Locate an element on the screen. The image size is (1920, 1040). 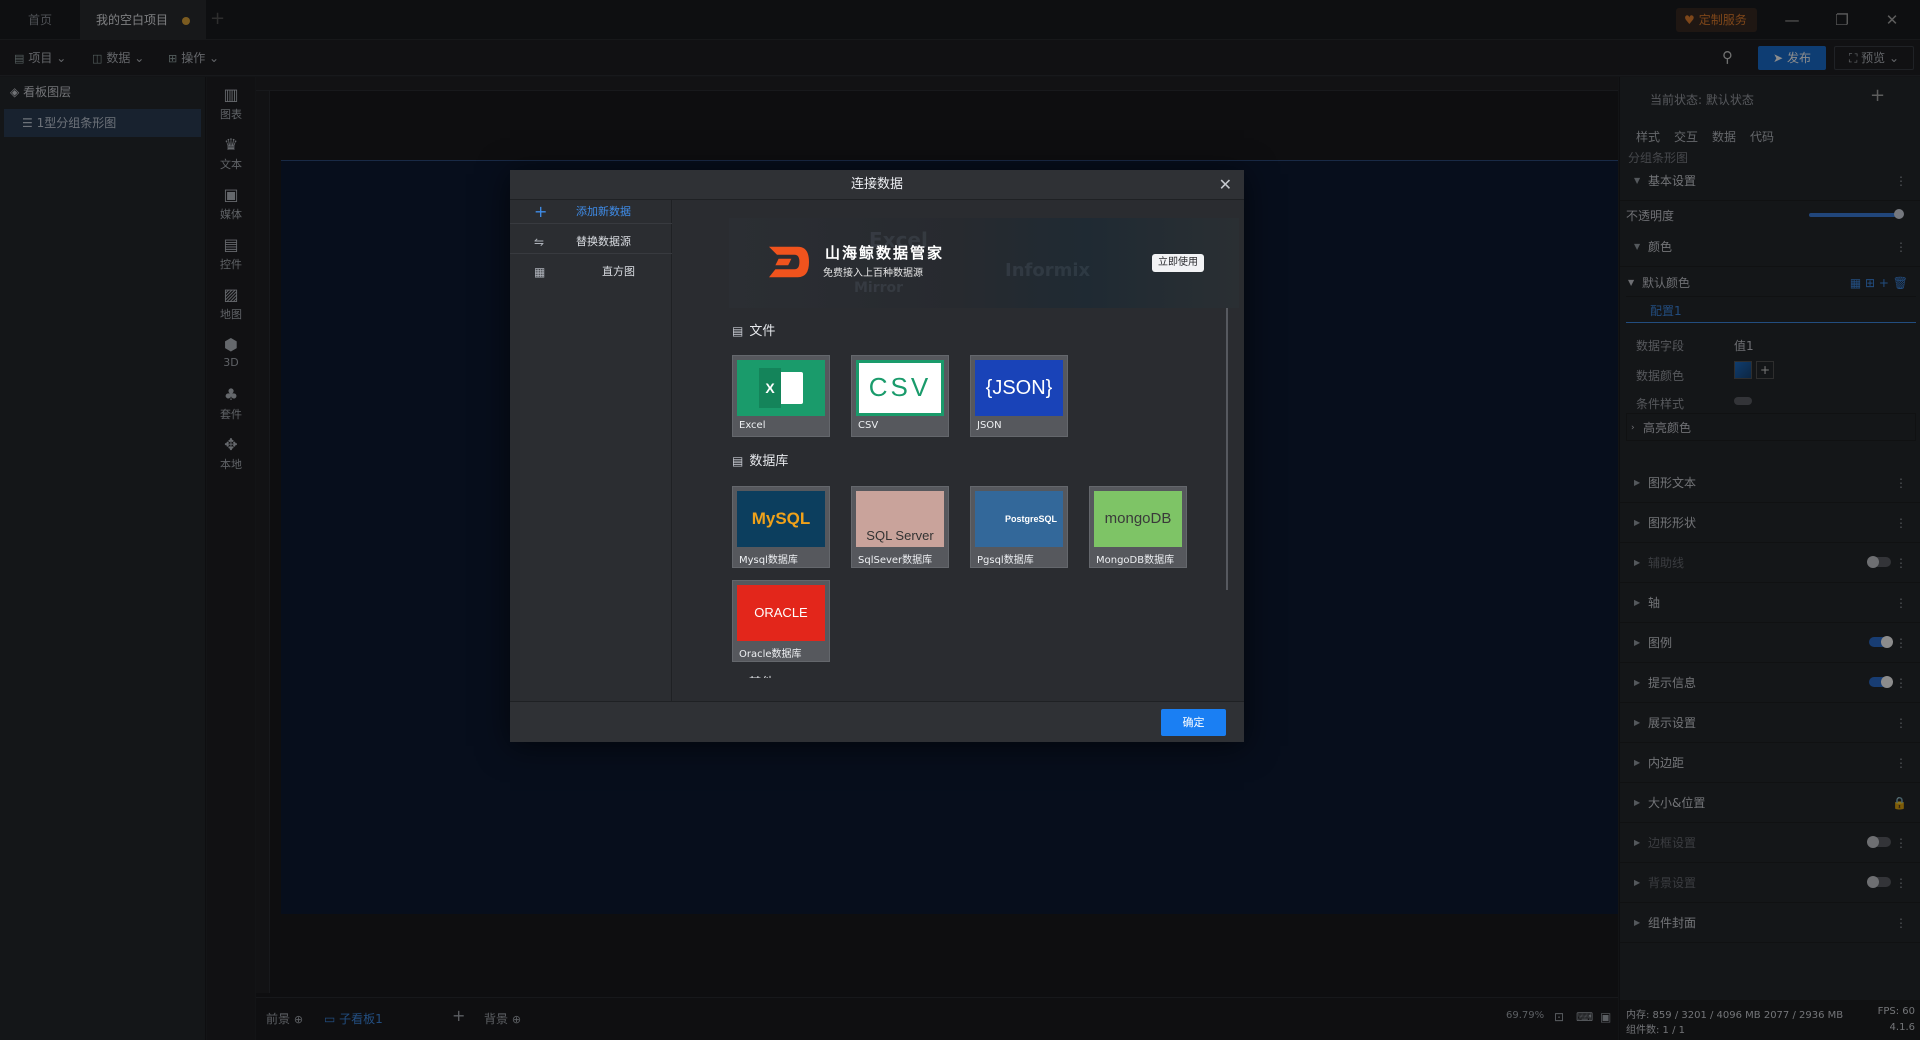
replace-data-label: 替换数据源 is located at coordinates (603, 241).